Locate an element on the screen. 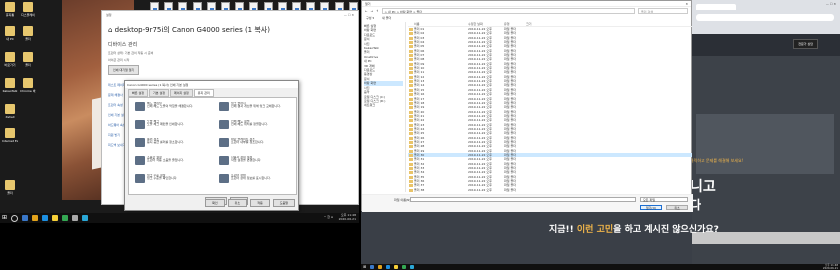 The width and height of the screenshot is (840, 270). apply-button: 적용 is located at coordinates (260, 203).